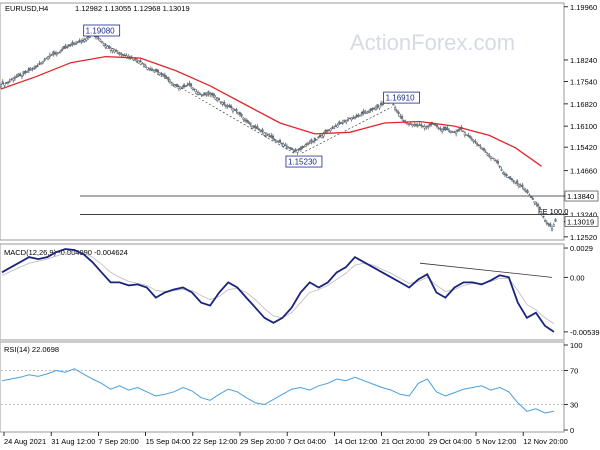 This screenshot has width=600, height=450. I want to click on x-tick-label: 29 Sep 20:00, so click(262, 441).